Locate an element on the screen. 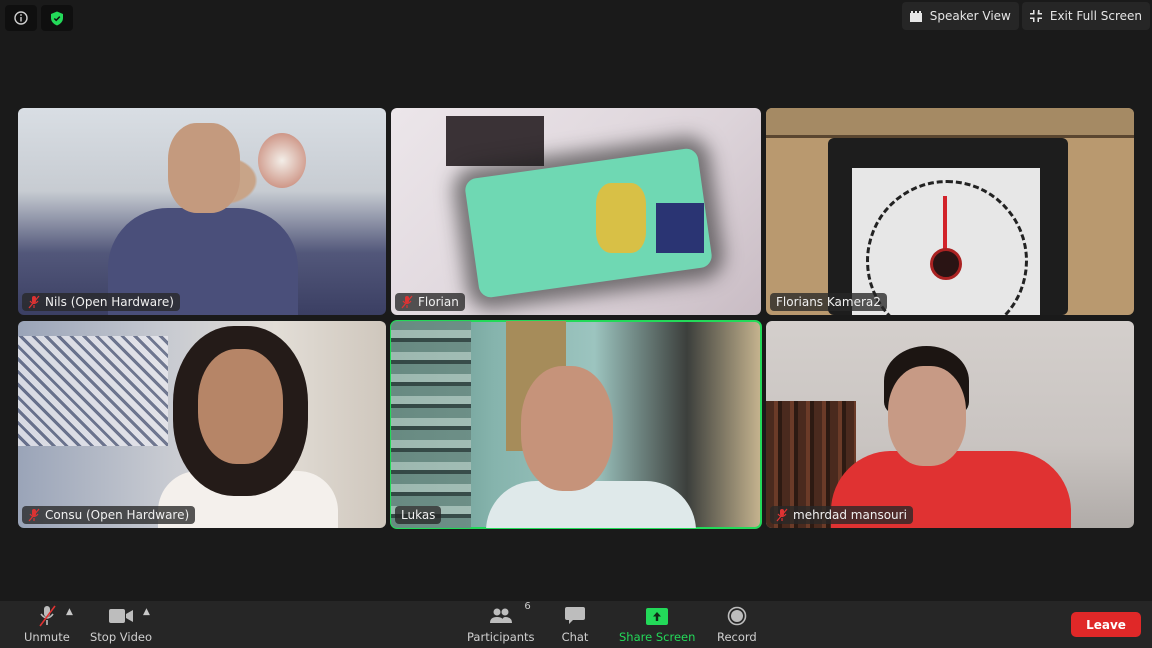  video-tile-florians-kamera2: Florians Kamera2 is located at coordinates (950, 211).